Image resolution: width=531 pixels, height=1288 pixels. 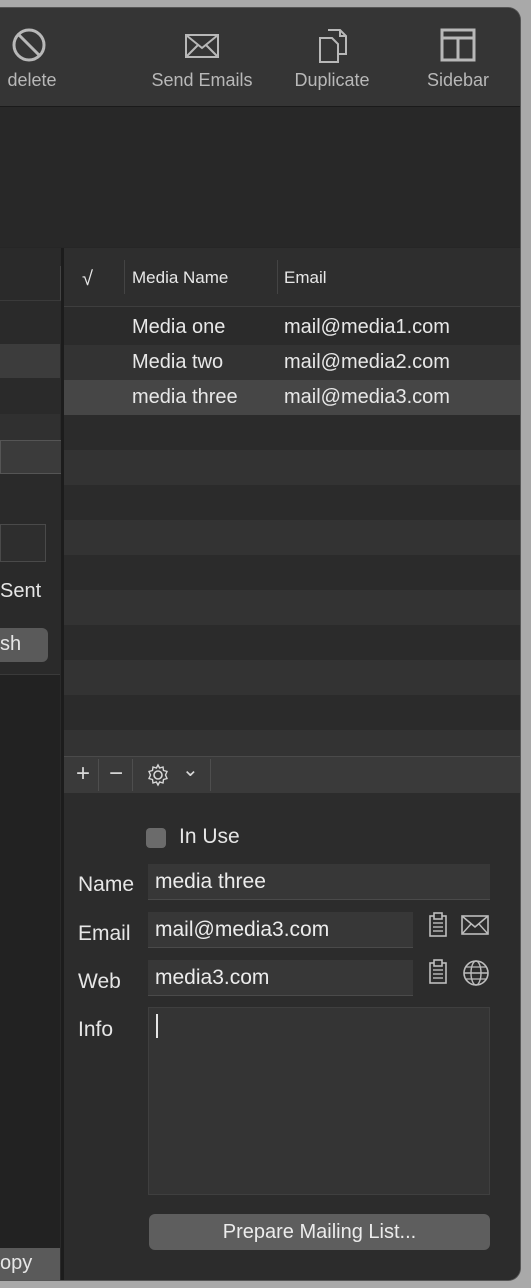 I want to click on media-name-cell: Media two, so click(x=178, y=362).